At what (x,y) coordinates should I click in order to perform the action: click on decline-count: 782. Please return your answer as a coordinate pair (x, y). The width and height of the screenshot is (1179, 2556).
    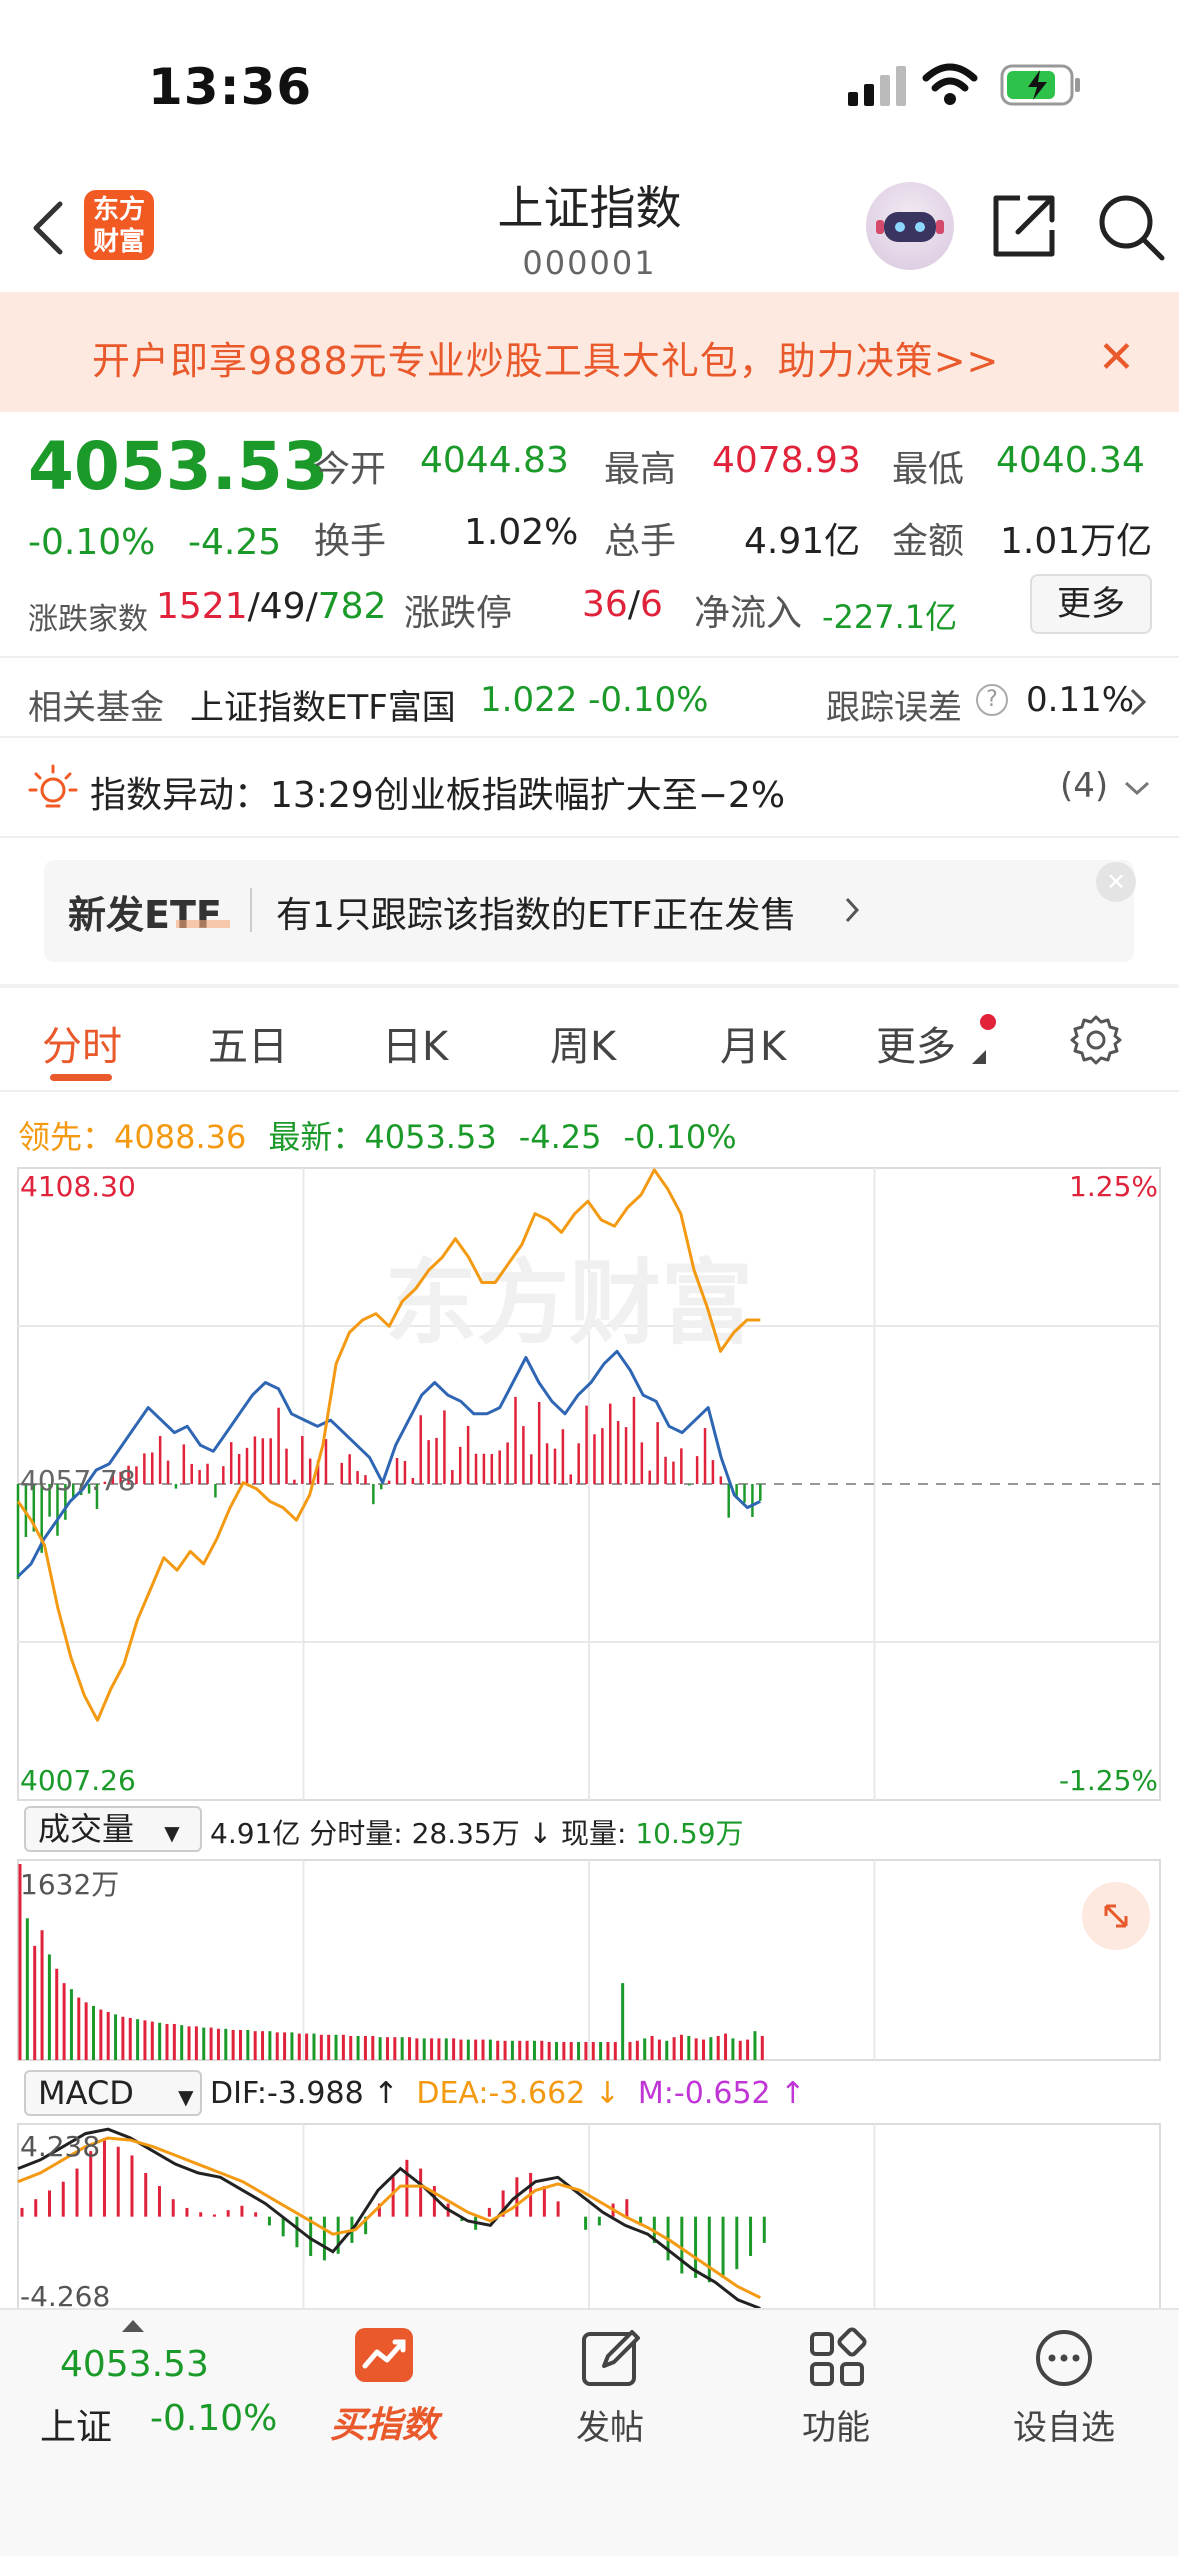
    Looking at the image, I should click on (352, 606).